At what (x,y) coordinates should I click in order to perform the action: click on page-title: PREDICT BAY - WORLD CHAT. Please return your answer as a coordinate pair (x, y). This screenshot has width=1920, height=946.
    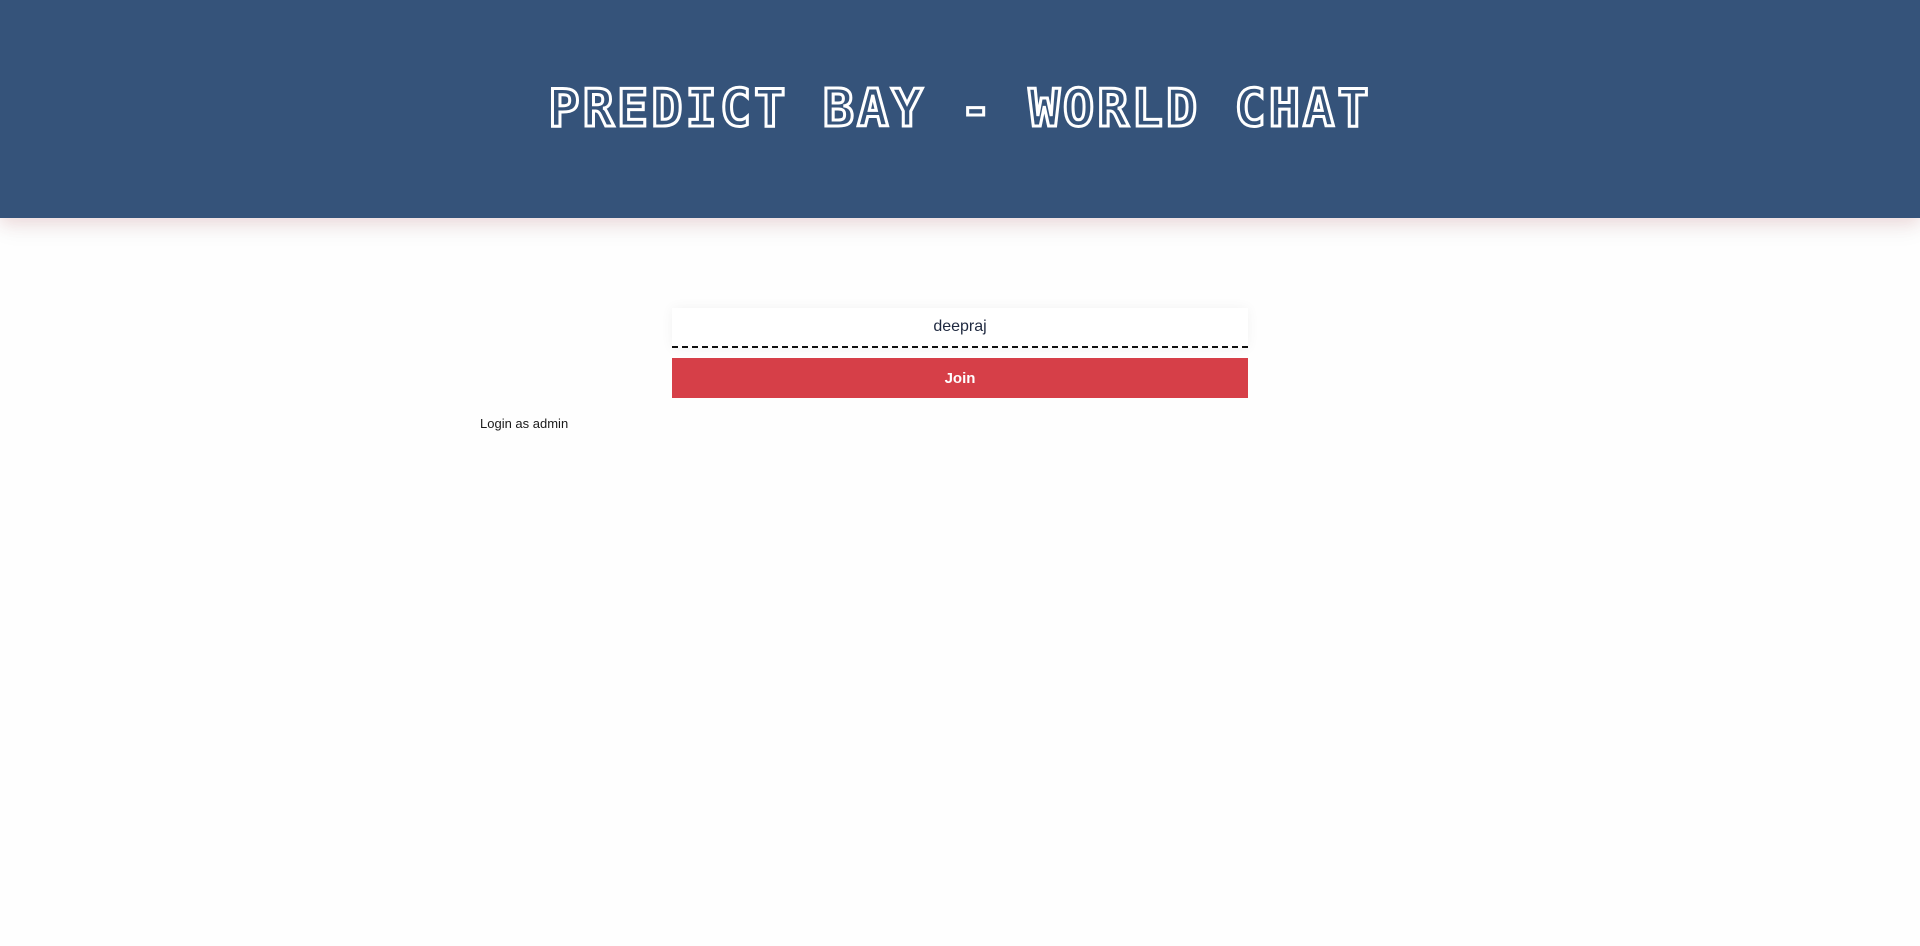
    Looking at the image, I should click on (959, 109).